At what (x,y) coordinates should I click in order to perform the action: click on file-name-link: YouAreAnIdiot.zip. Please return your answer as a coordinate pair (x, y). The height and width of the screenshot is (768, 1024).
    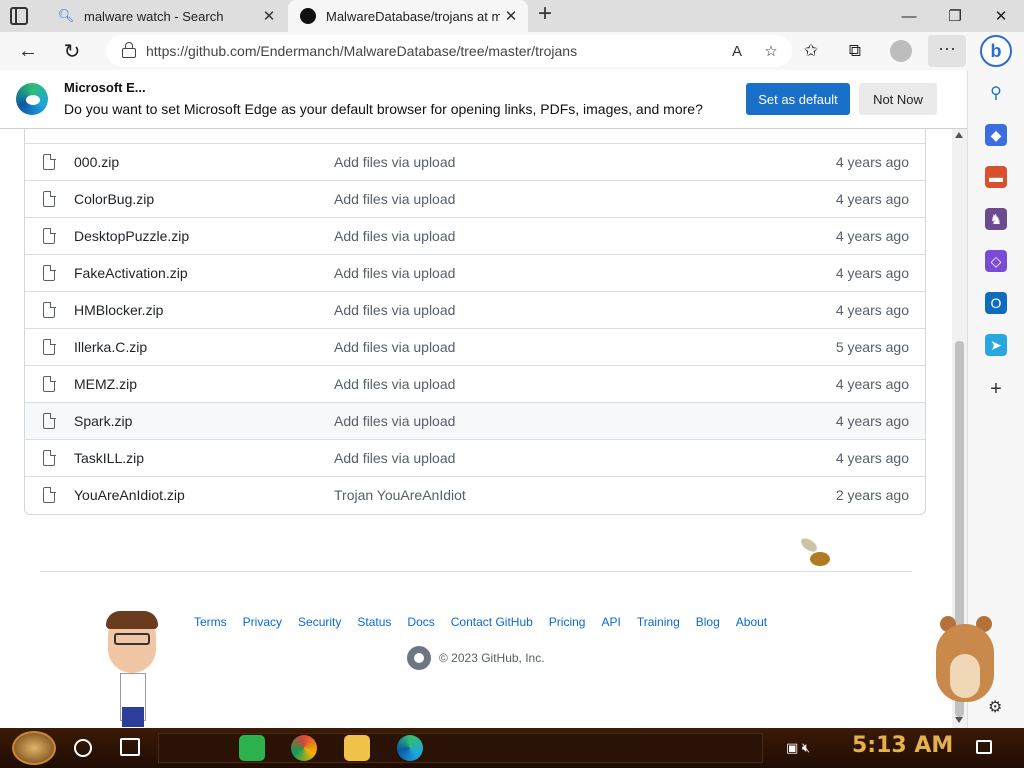
    Looking at the image, I should click on (204, 495).